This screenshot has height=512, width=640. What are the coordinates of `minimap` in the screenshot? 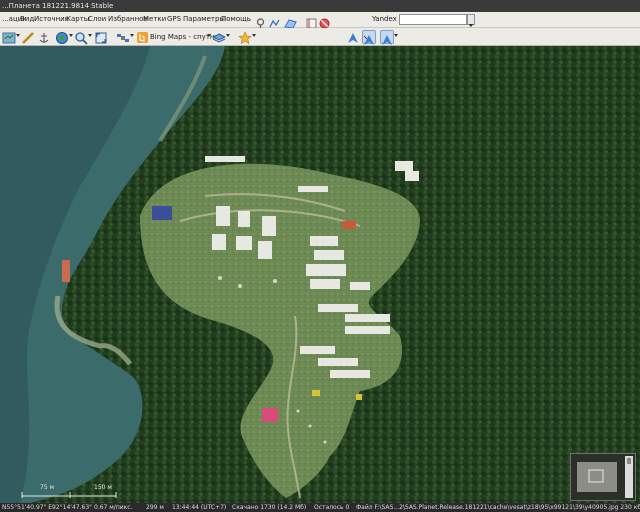 It's located at (603, 477).